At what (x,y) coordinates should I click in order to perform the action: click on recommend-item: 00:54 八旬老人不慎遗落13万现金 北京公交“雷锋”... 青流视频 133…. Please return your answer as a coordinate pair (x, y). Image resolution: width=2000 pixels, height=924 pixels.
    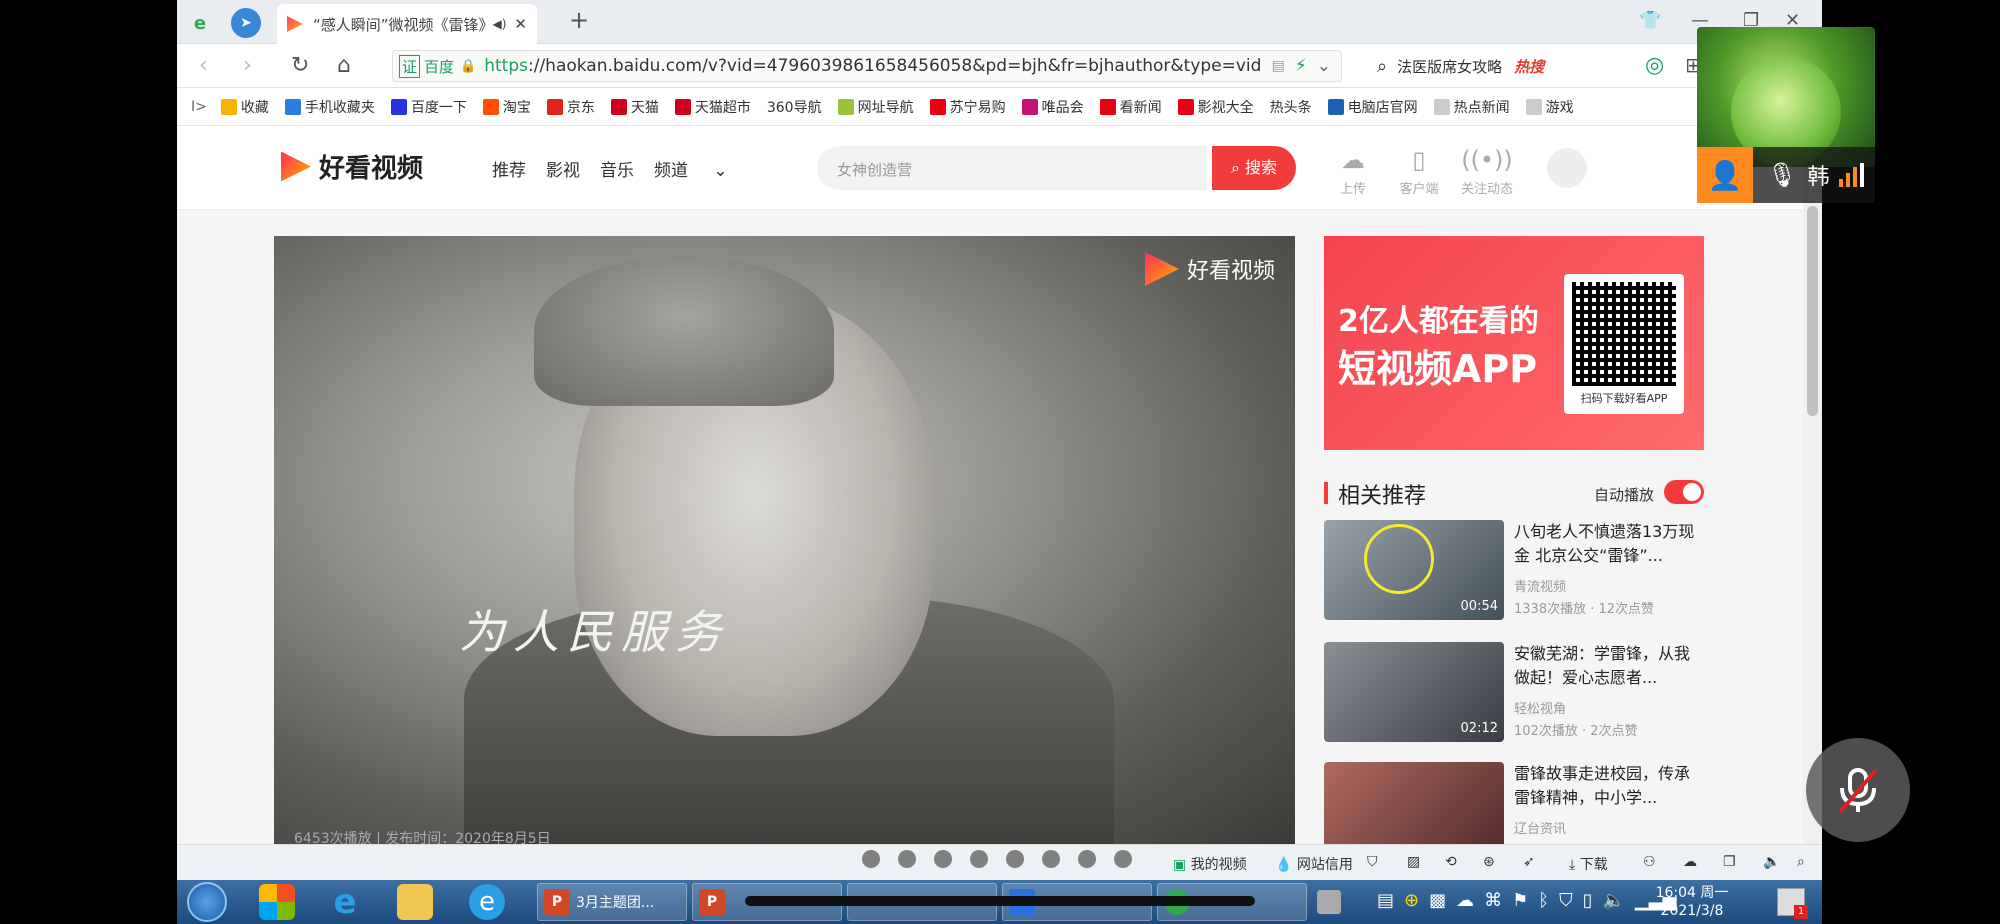
    Looking at the image, I should click on (1514, 570).